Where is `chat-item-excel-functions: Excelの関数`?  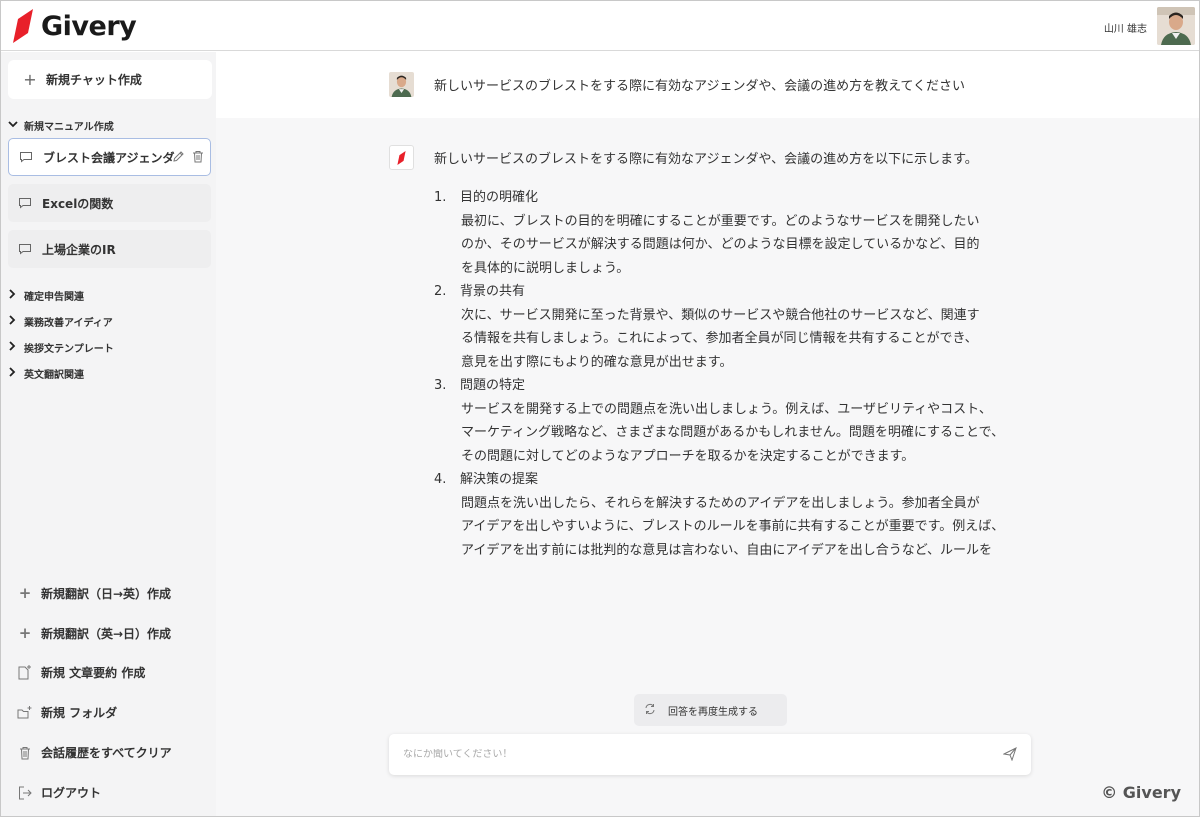
chat-item-excel-functions: Excelの関数 is located at coordinates (109, 203).